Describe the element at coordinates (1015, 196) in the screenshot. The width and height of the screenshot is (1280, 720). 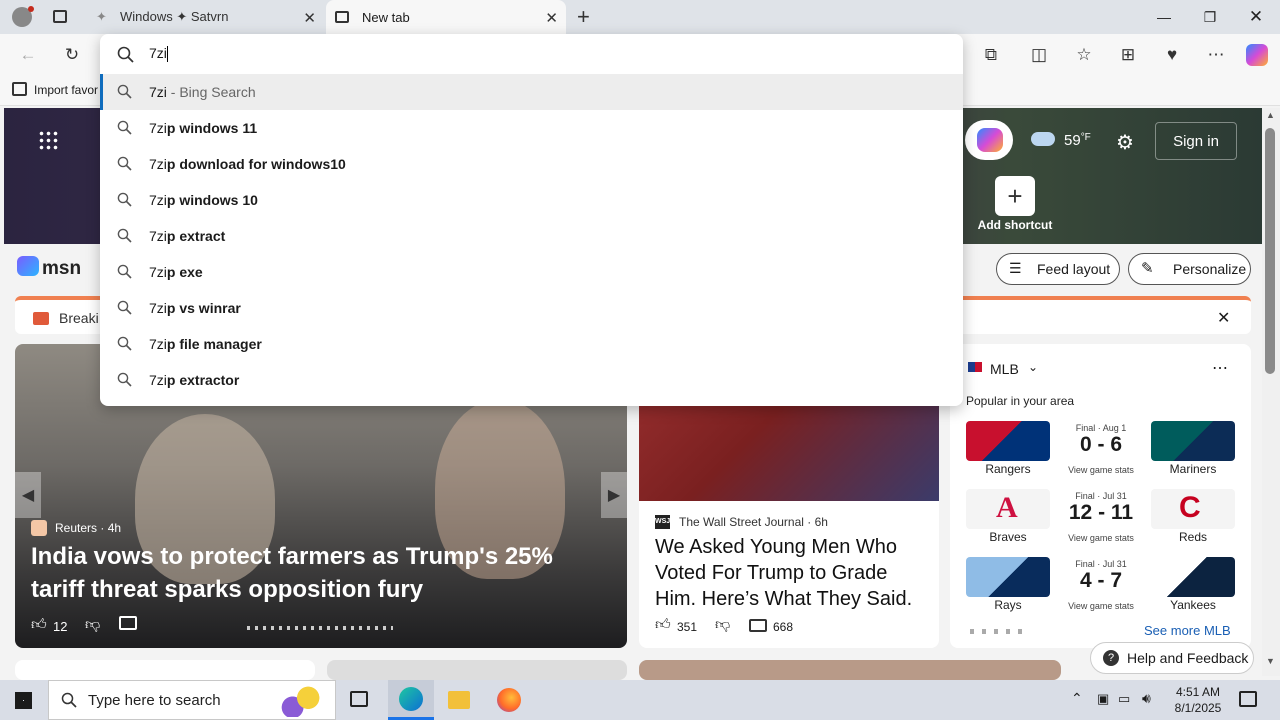
I see `add-shortcut-button: +` at that location.